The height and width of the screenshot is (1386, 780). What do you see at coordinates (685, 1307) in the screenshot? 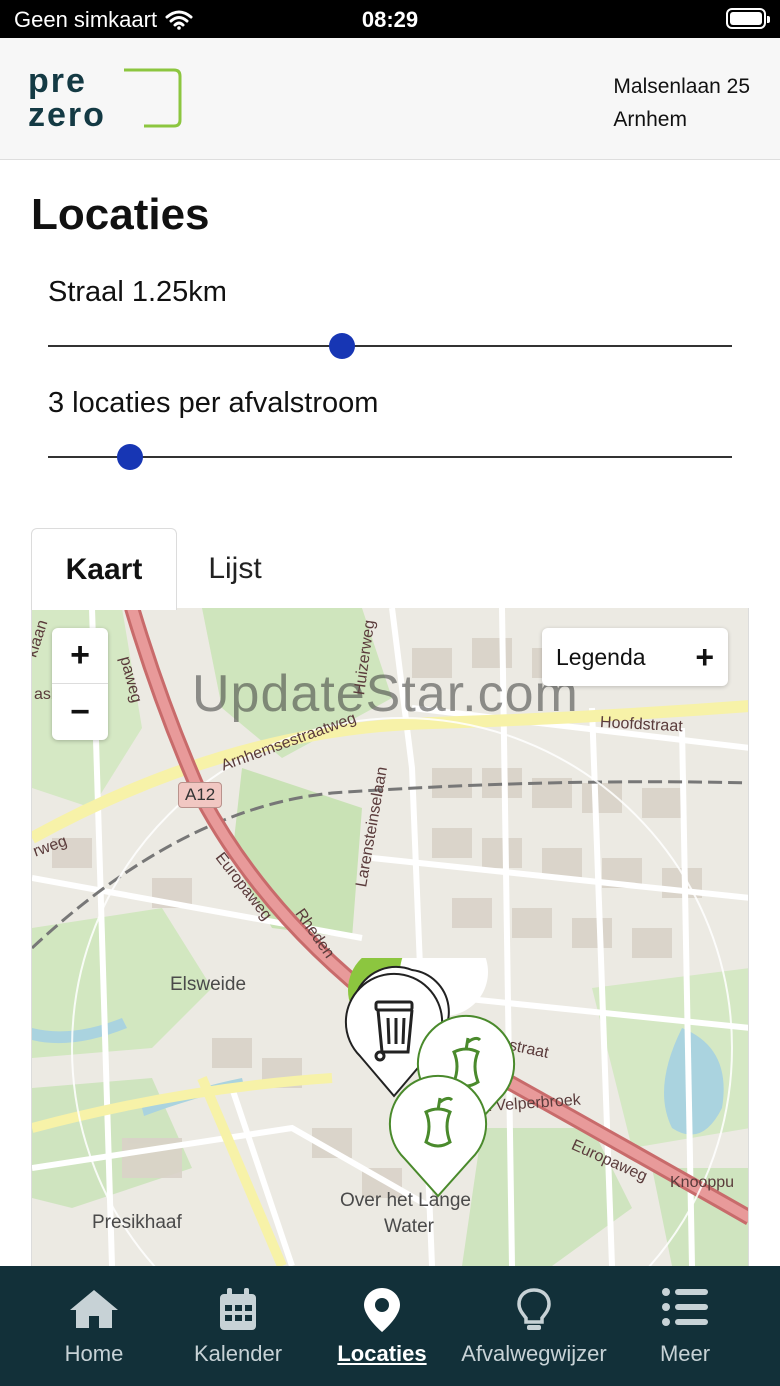
I see `list-icon` at bounding box center [685, 1307].